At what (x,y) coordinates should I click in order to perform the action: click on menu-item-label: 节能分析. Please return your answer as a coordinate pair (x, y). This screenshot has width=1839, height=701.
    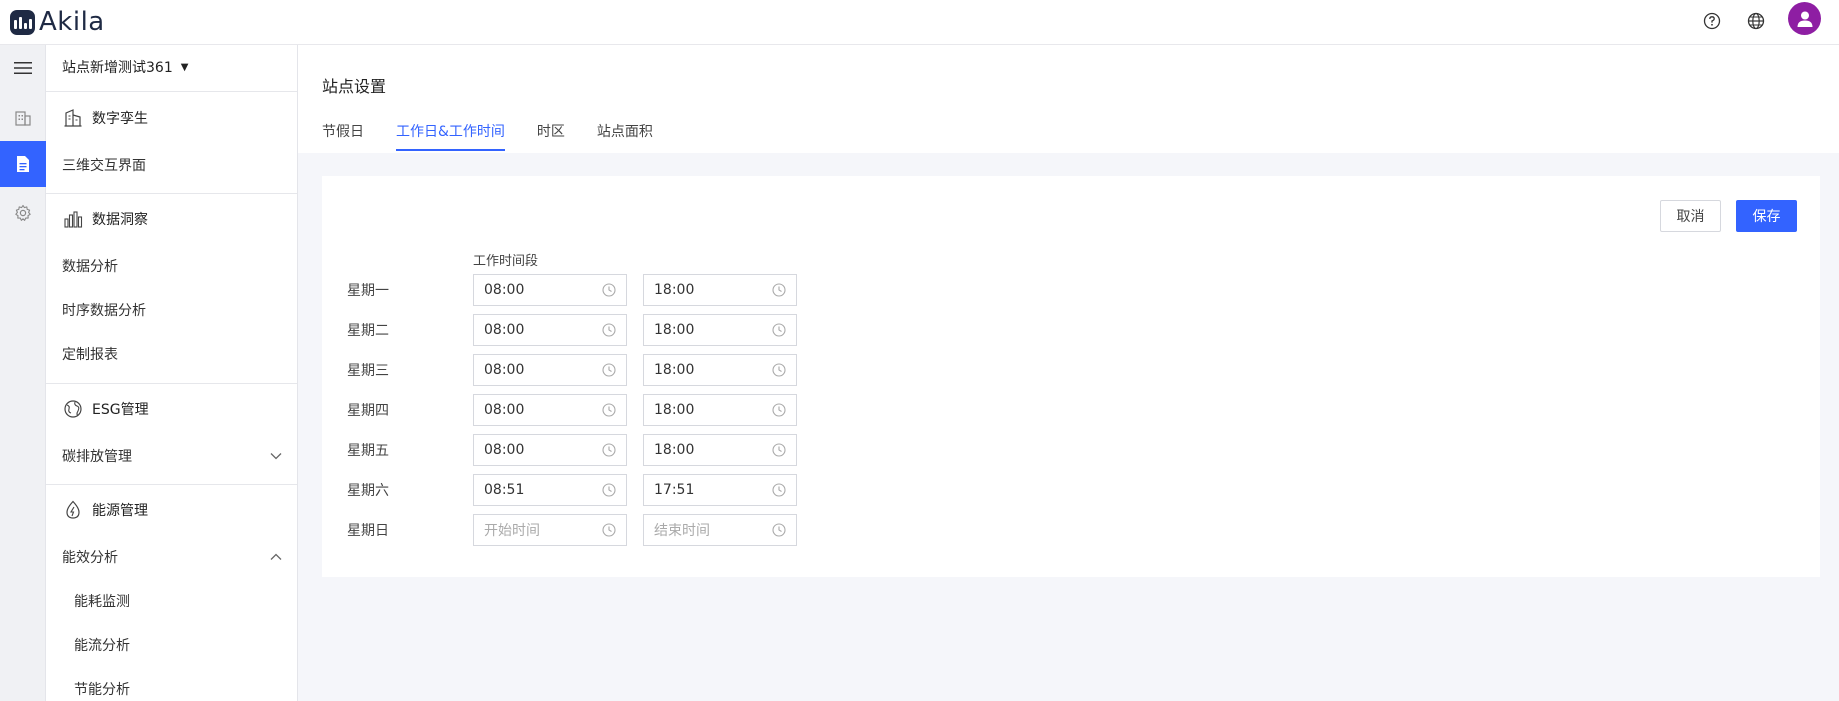
    Looking at the image, I should click on (102, 690).